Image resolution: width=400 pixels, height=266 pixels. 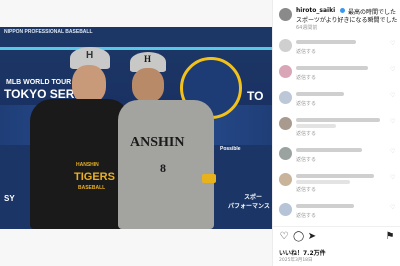 I want to click on jersey-number: 8, so click(x=163, y=168).